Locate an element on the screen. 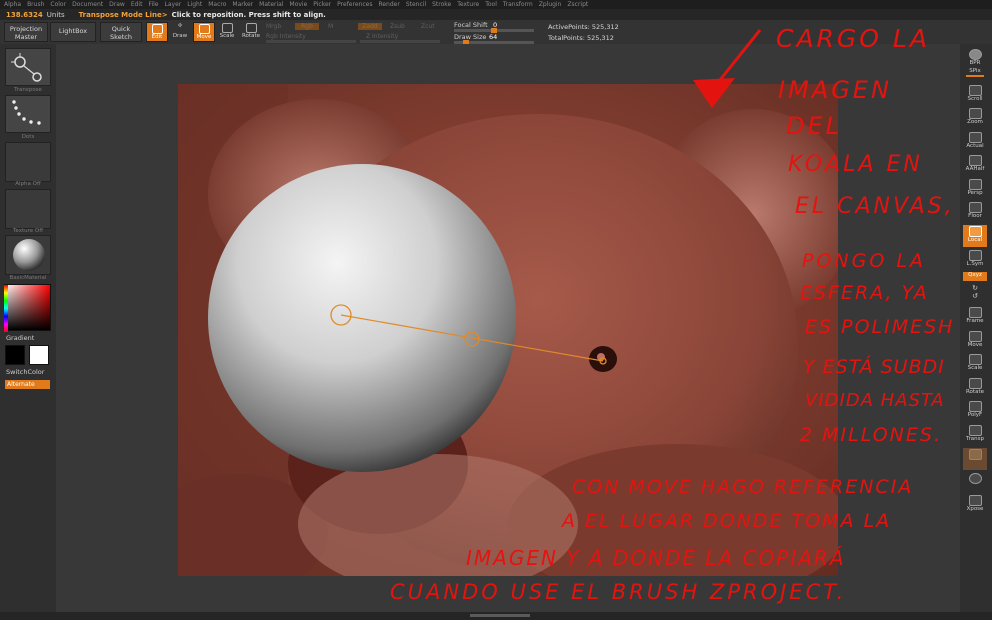 This screenshot has height=620, width=992. aahalf-button: AAHalf is located at coordinates (975, 165).